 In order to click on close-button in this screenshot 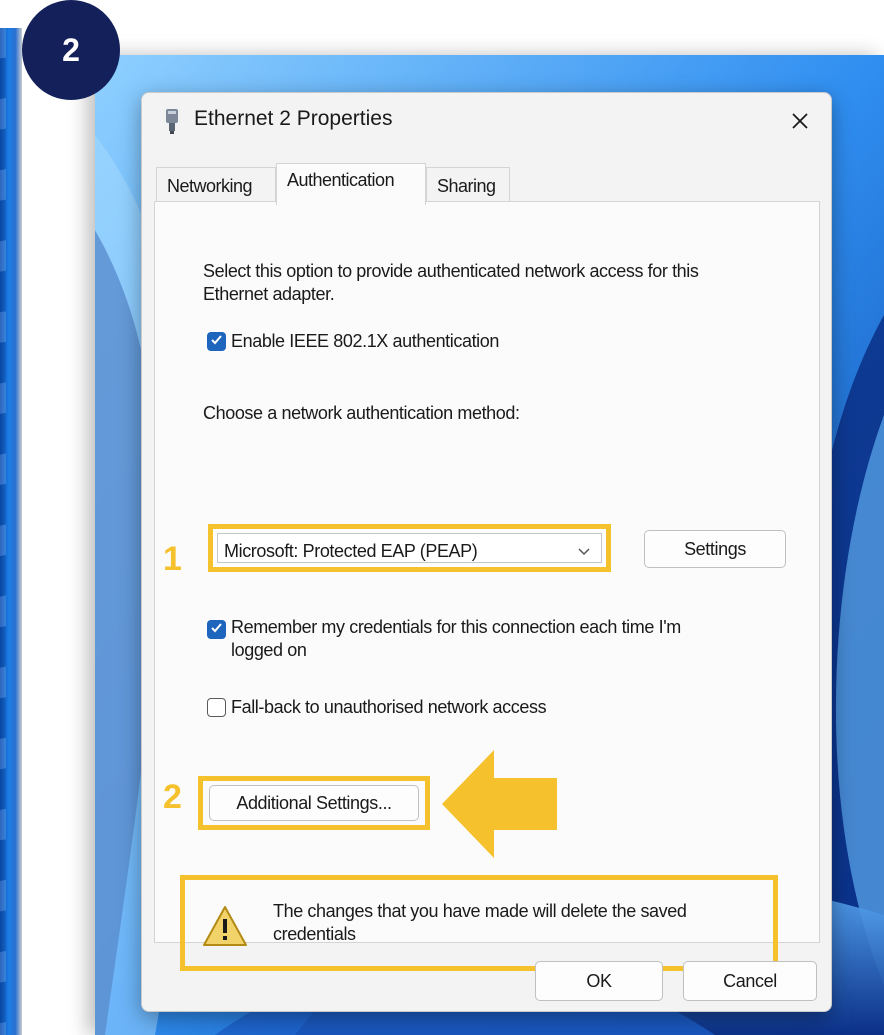, I will do `click(800, 123)`.